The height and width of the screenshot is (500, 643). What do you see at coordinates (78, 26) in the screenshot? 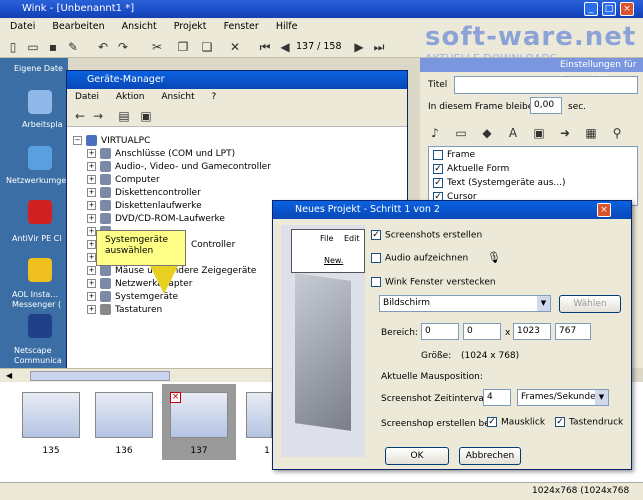
I see `menu-bearbeiten: Bearbeiten` at bounding box center [78, 26].